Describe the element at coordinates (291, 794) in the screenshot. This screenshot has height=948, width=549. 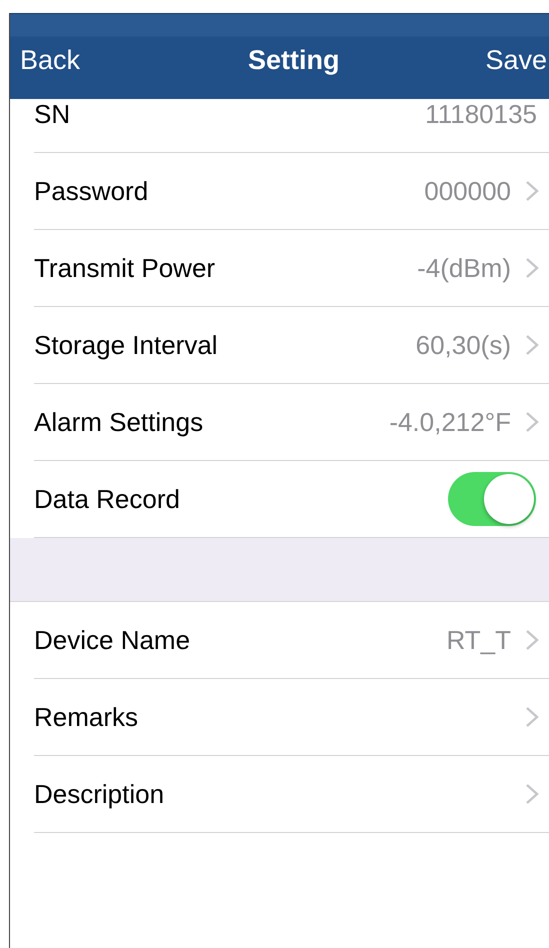
I see `settings-row: Description` at that location.